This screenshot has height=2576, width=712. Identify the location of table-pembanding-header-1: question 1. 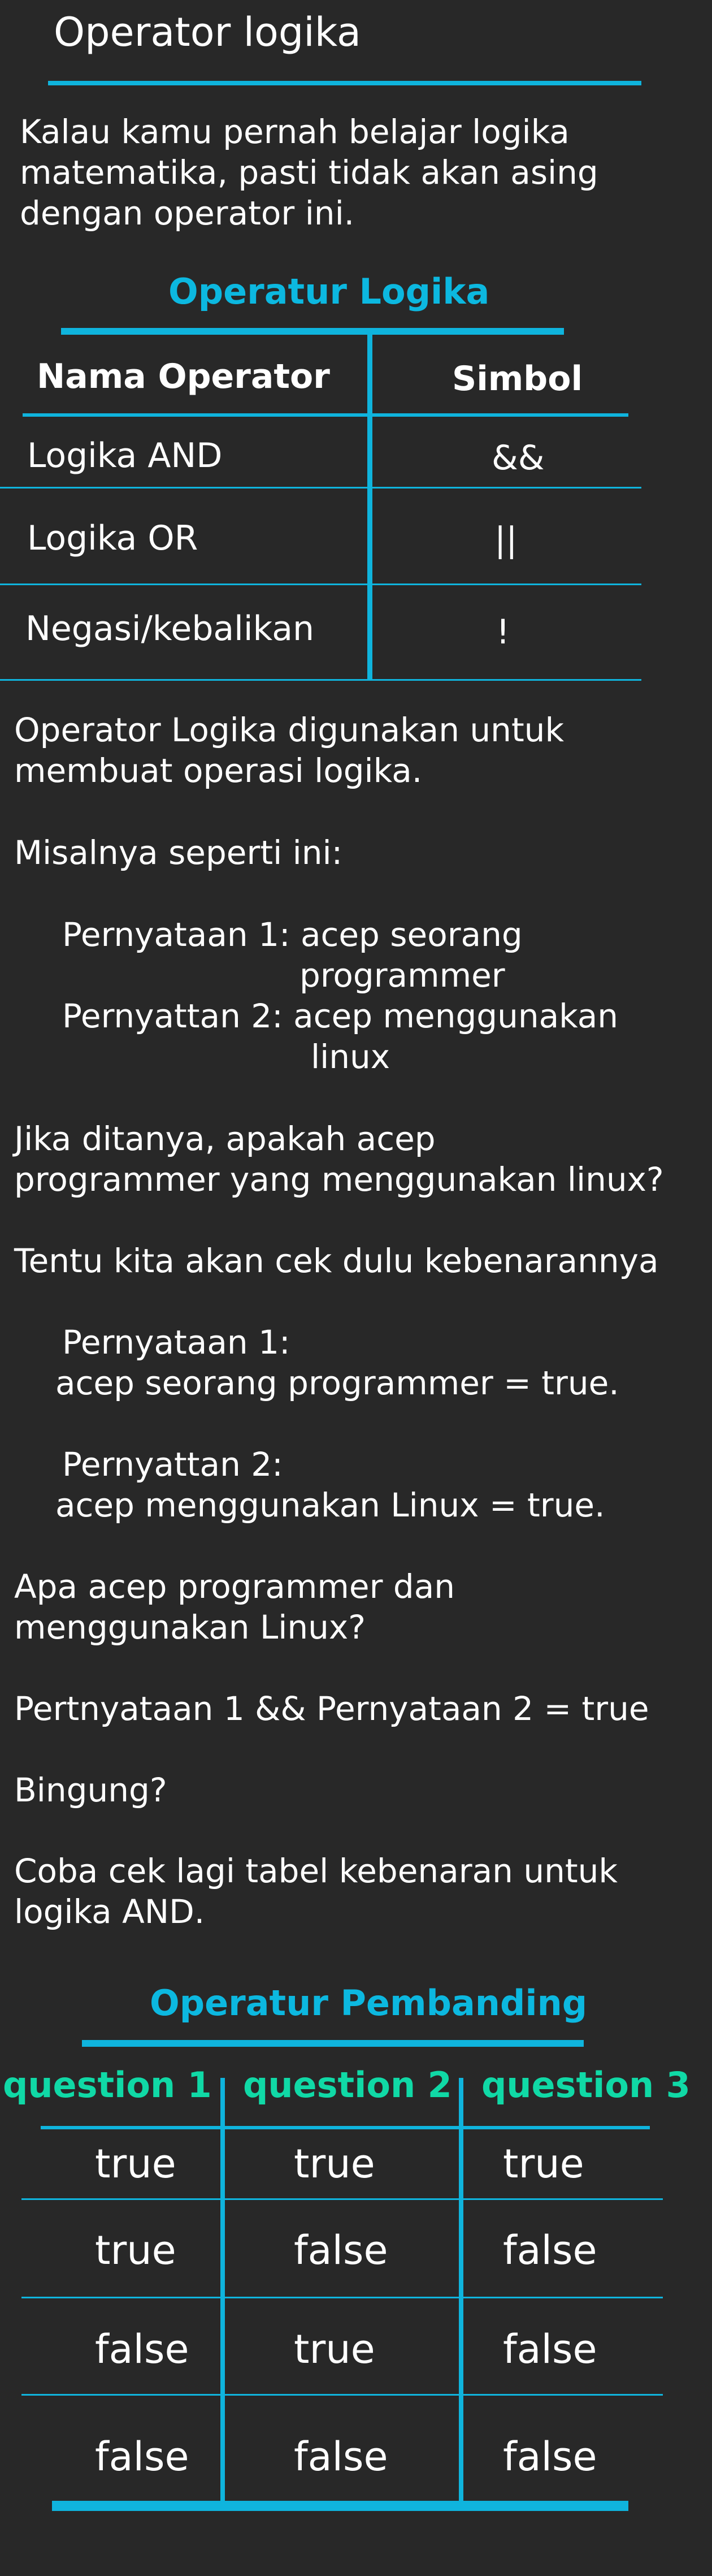
(107, 2085).